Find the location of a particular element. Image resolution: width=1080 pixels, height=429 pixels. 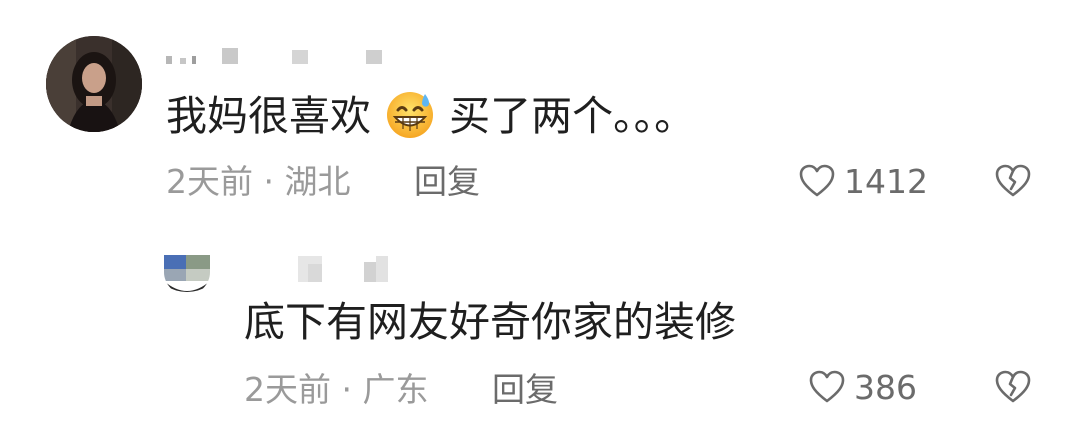

reply-comment-text: 底下有网友好奇你家的装修 is located at coordinates (490, 322).